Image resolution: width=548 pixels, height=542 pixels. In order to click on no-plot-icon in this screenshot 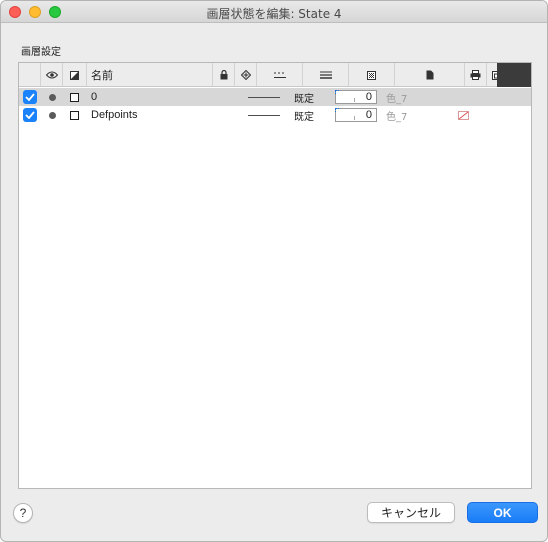, I will do `click(463, 115)`.